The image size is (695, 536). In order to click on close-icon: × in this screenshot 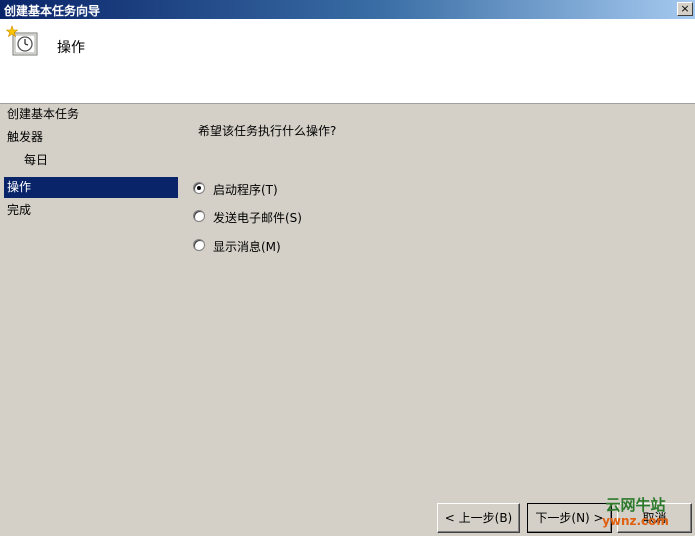, I will do `click(685, 8)`.